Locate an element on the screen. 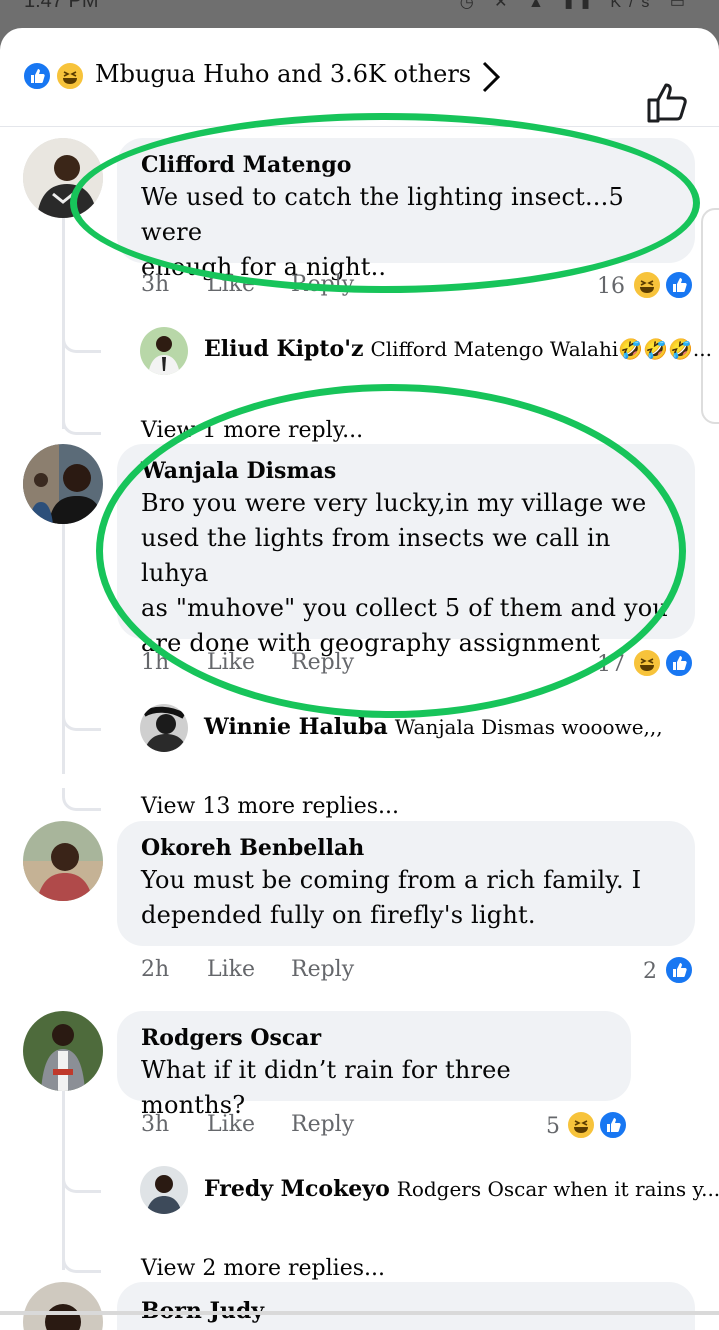 This screenshot has height=1330, width=719. commenter-name: Rodgers Oscar is located at coordinates (374, 1038).